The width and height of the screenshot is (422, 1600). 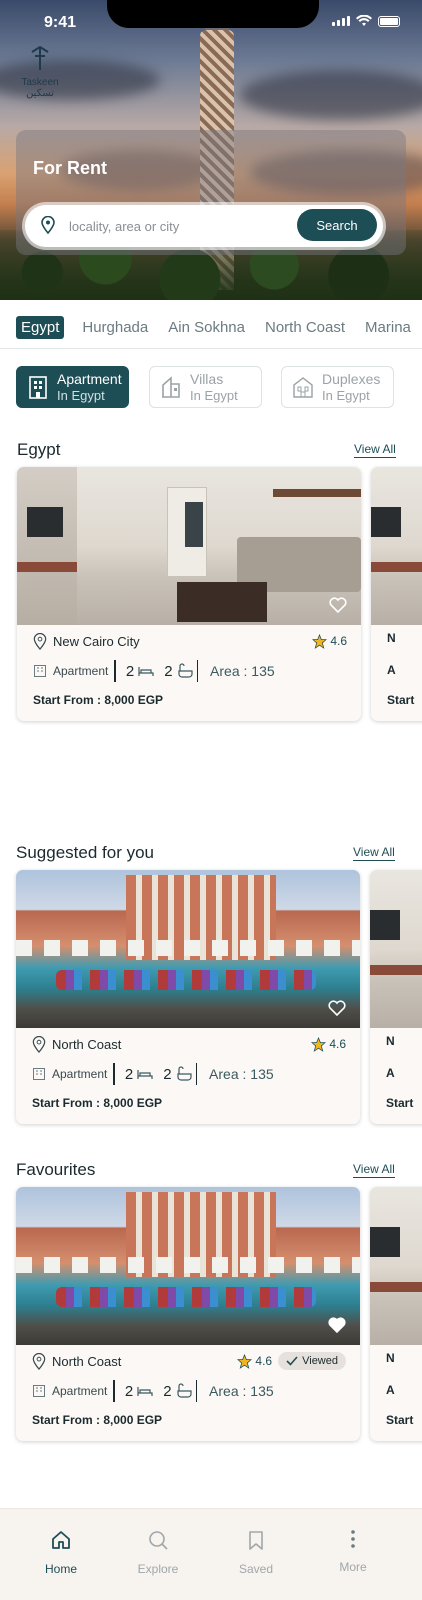 What do you see at coordinates (158, 1569) in the screenshot?
I see `nav-label: Explore` at bounding box center [158, 1569].